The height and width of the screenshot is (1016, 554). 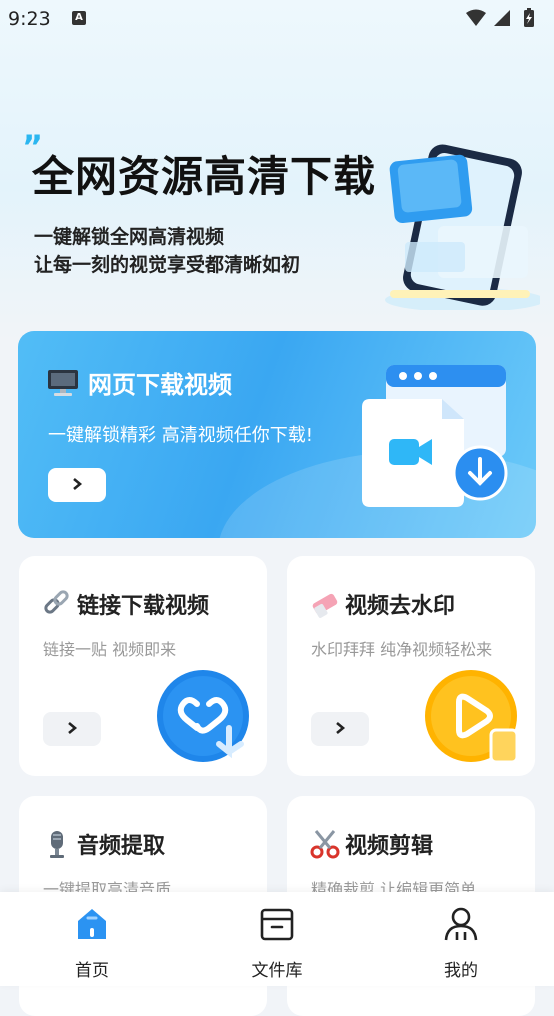 What do you see at coordinates (277, 924) in the screenshot?
I see `archive-box-icon` at bounding box center [277, 924].